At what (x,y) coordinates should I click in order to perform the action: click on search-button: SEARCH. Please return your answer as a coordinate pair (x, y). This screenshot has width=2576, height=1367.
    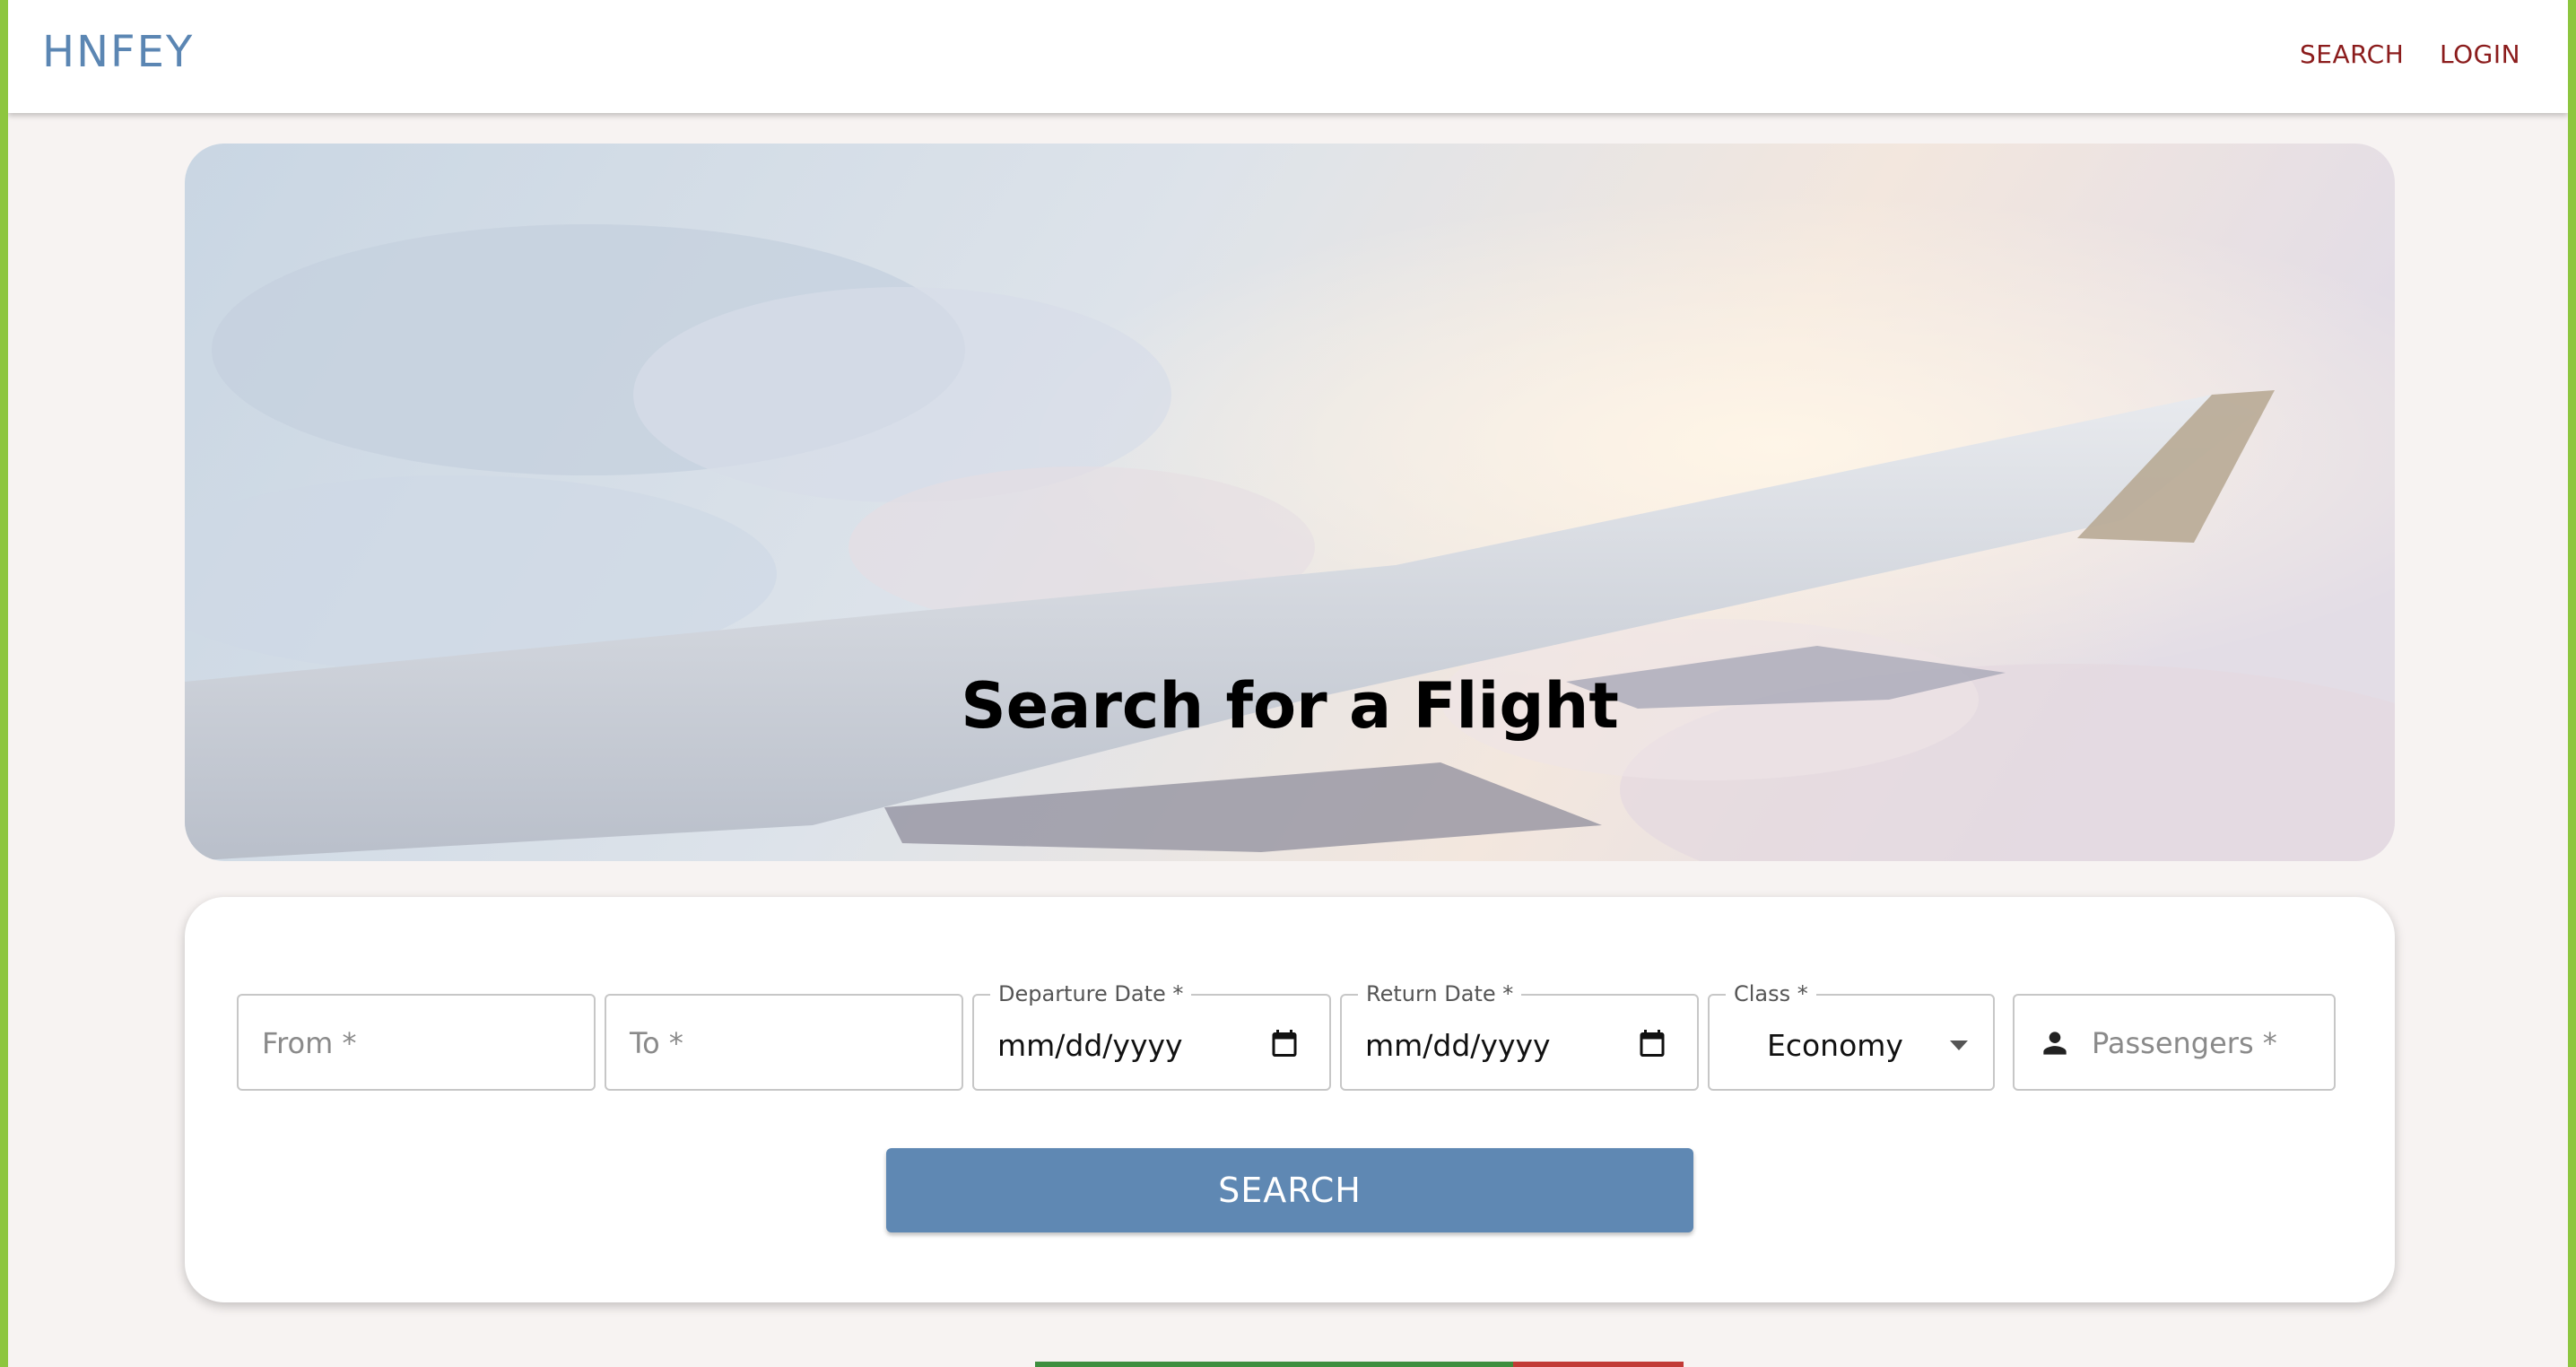
    Looking at the image, I should click on (1289, 1190).